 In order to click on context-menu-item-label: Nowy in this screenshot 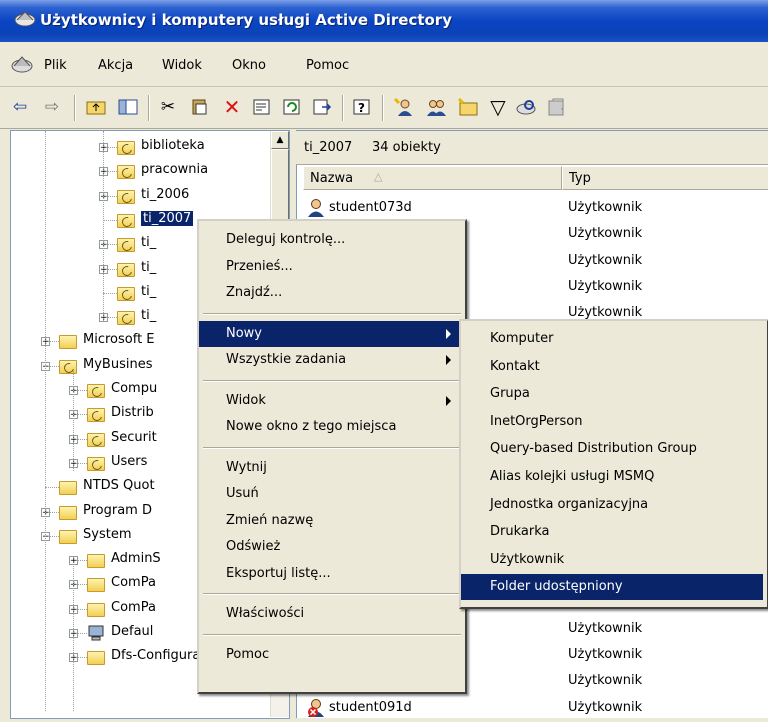, I will do `click(244, 333)`.